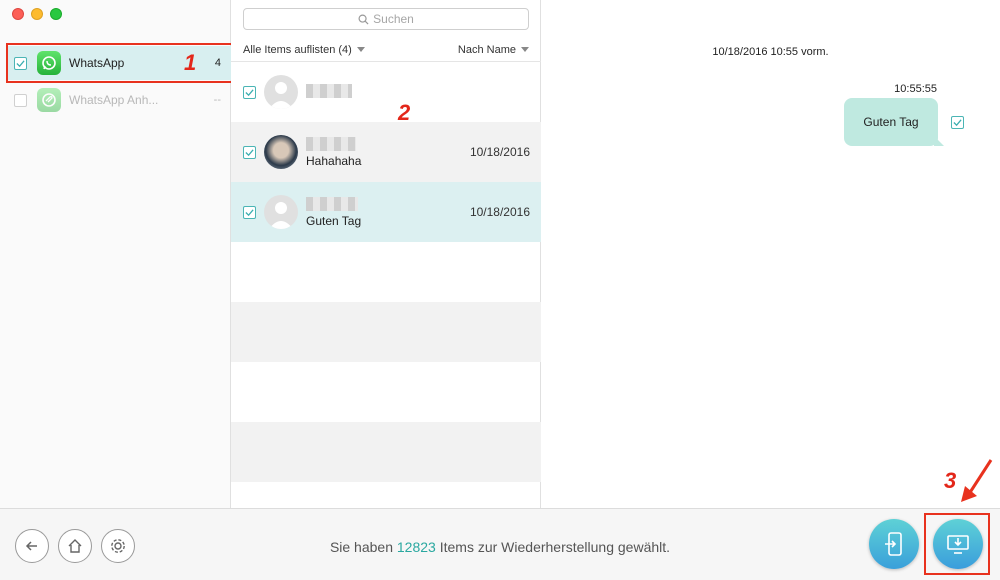 The image size is (1000, 580). I want to click on search-input: Suchen, so click(386, 19).